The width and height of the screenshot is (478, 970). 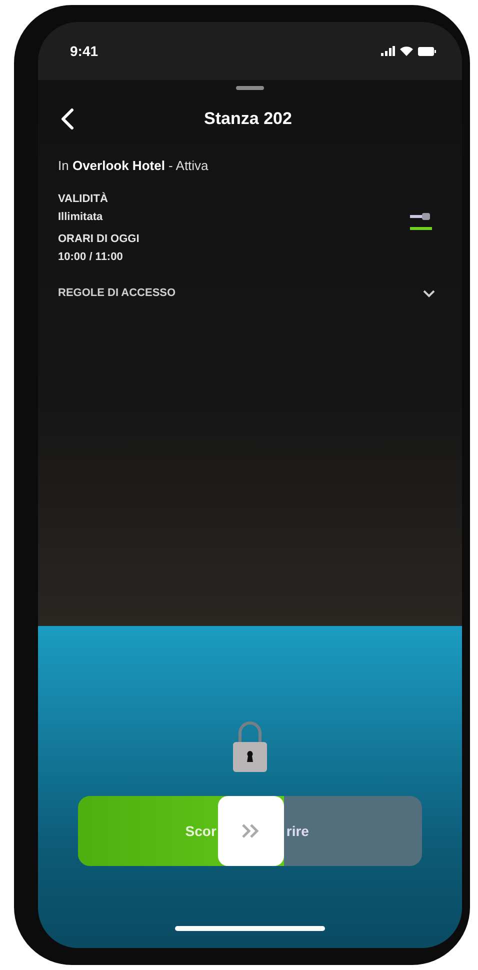 I want to click on detail-label: ORARI DI OGGI, so click(x=99, y=239).